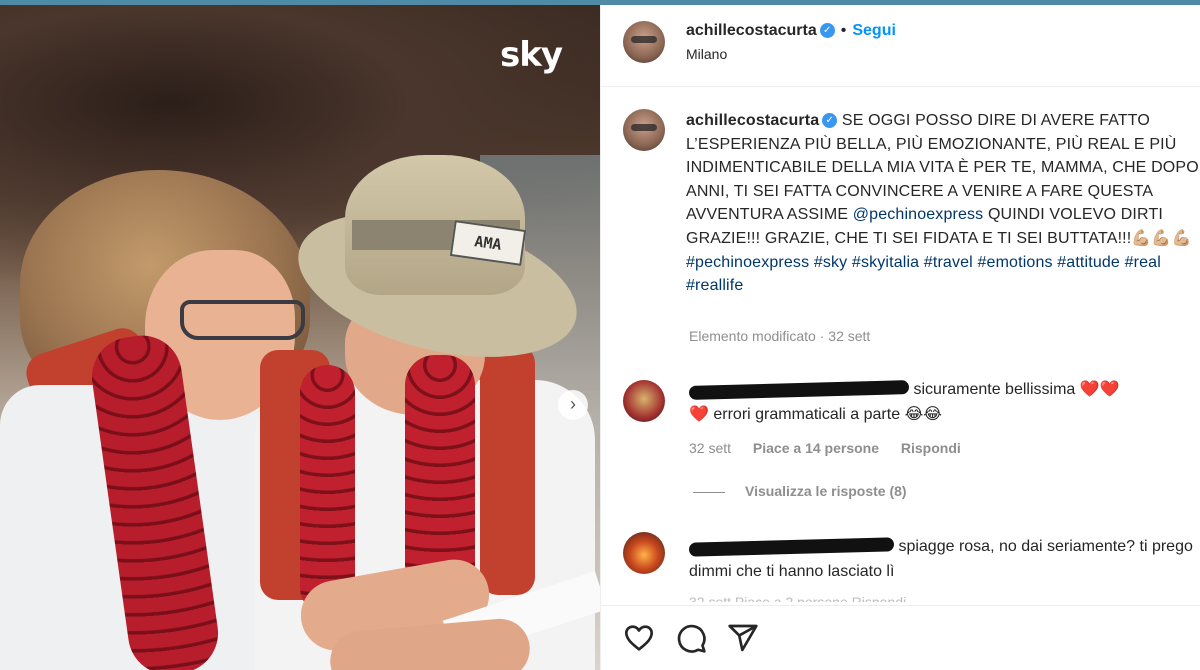  What do you see at coordinates (507, 470) in the screenshot?
I see `photo-man-strap-right` at bounding box center [507, 470].